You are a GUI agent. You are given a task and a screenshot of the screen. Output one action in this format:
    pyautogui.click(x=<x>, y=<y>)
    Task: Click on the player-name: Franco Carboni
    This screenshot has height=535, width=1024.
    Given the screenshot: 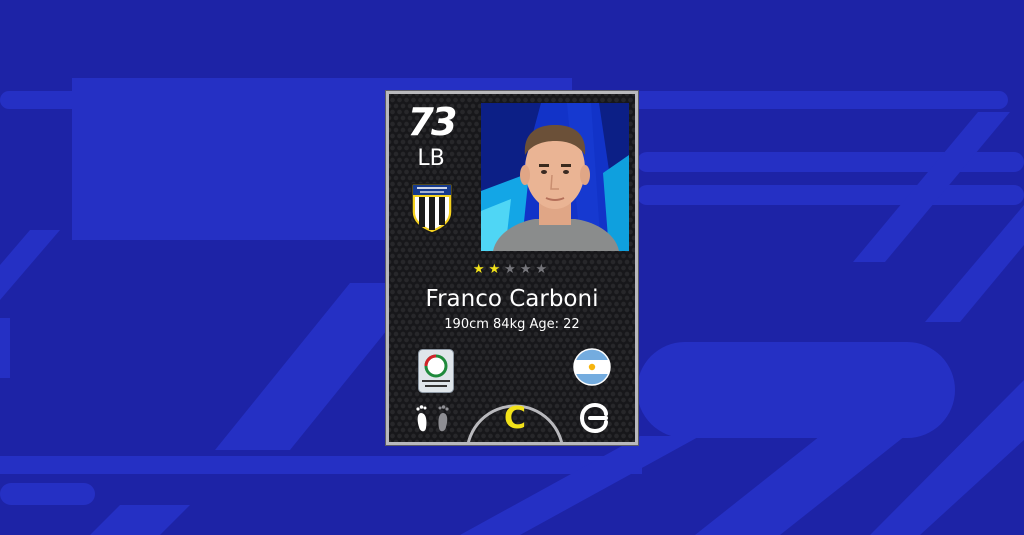 What is the action you would take?
    pyautogui.click(x=512, y=299)
    